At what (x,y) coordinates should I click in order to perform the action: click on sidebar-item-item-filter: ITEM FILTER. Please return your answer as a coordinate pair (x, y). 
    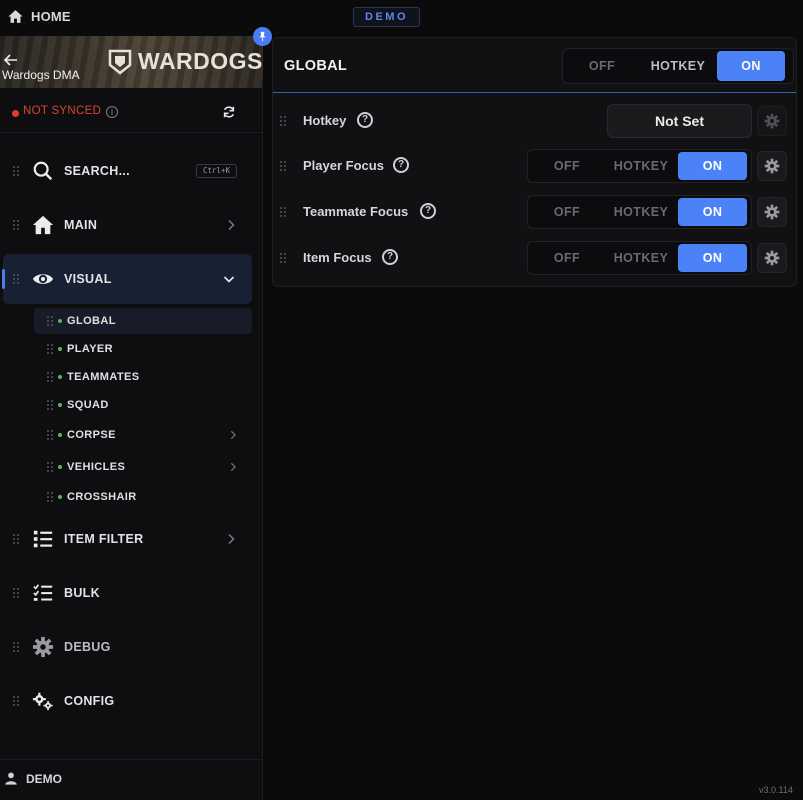
    Looking at the image, I should click on (131, 539).